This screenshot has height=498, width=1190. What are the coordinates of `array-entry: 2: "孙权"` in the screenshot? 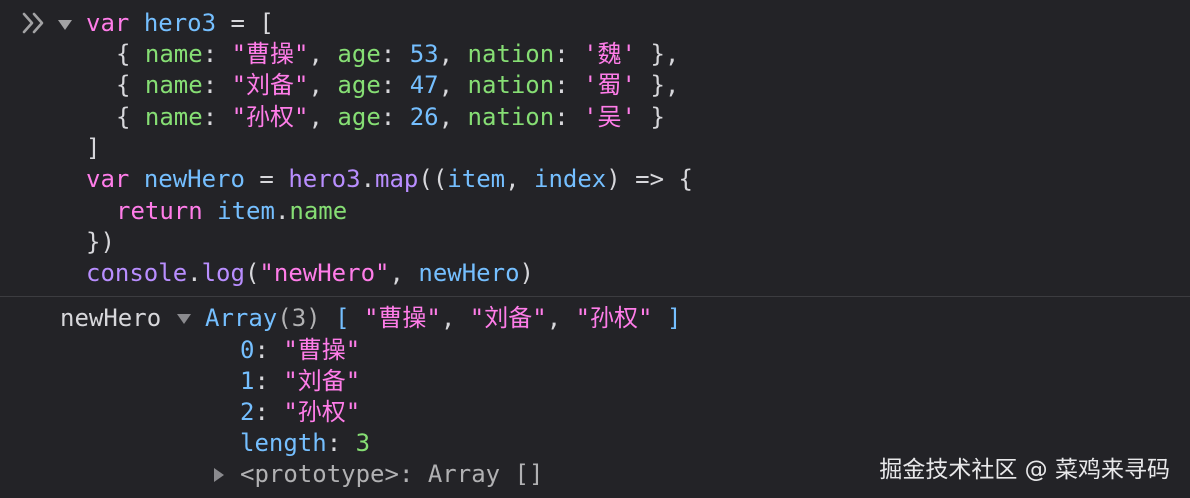 It's located at (300, 412).